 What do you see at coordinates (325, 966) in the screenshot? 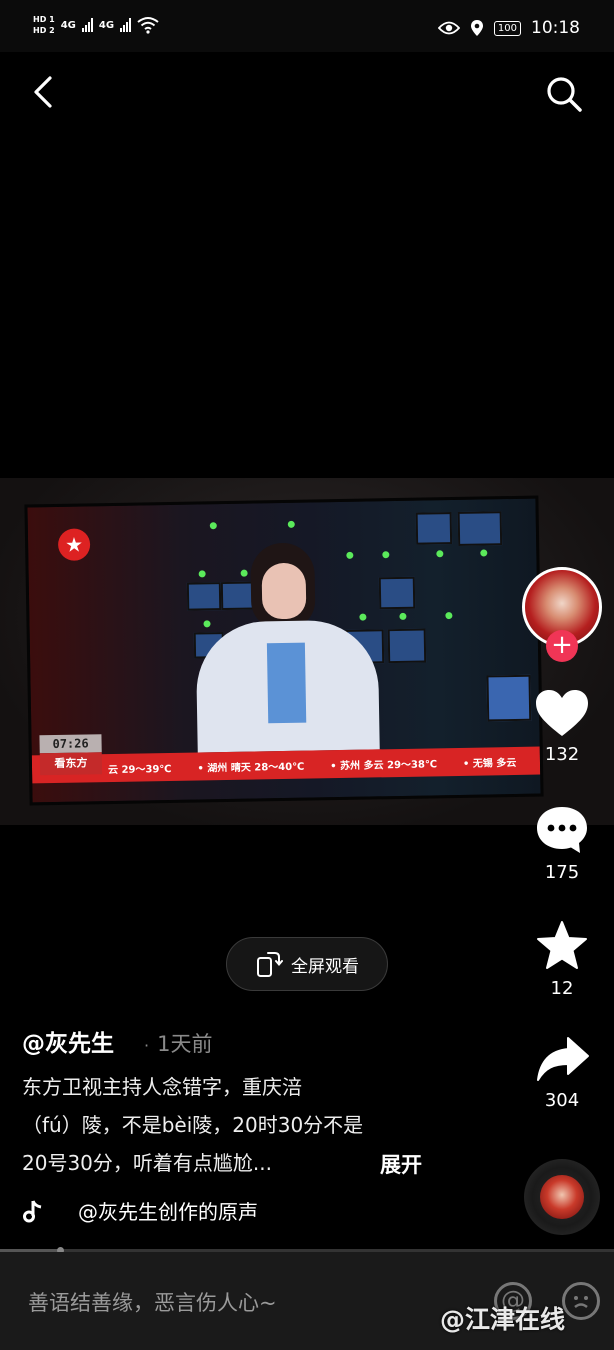
I see `fullscreen-label: 全屏观看` at bounding box center [325, 966].